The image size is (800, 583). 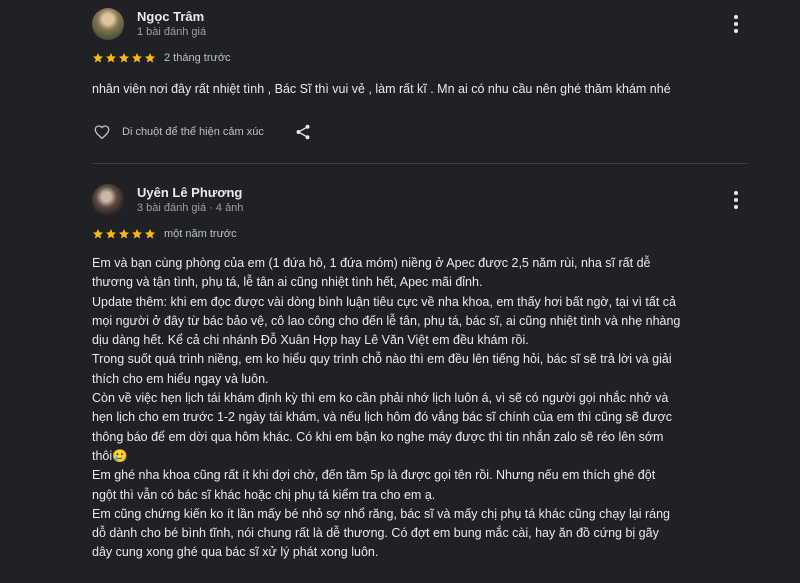 What do you see at coordinates (422, 234) in the screenshot?
I see `rating-row: một năm trước` at bounding box center [422, 234].